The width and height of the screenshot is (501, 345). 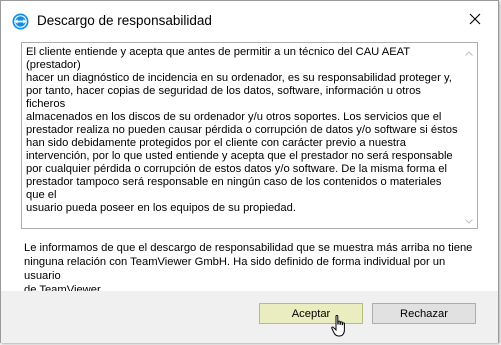 I want to click on chevron-down-icon, so click(x=468, y=220).